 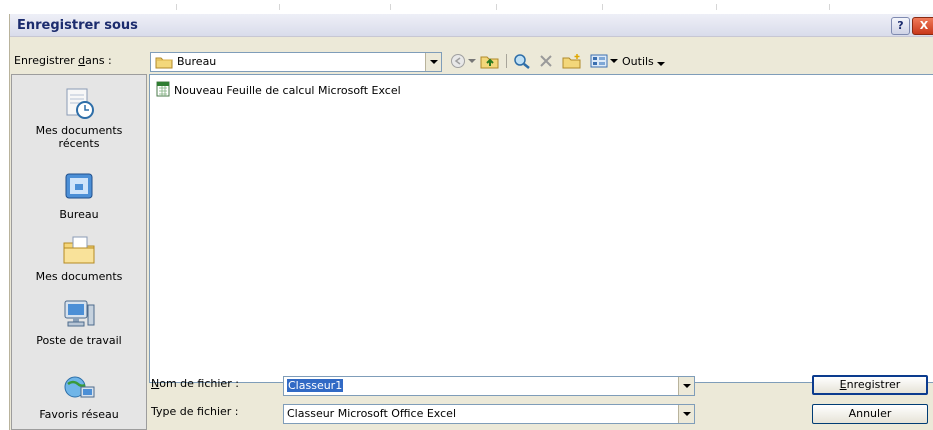 What do you see at coordinates (490, 61) in the screenshot?
I see `up-folder-icon` at bounding box center [490, 61].